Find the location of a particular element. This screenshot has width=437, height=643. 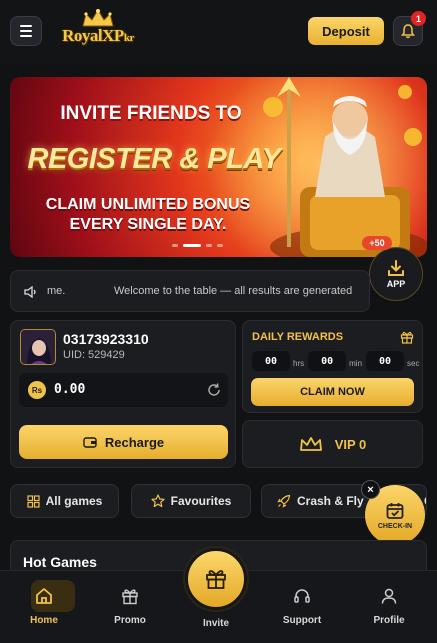

timer-seconds-unit: sec is located at coordinates (413, 363).